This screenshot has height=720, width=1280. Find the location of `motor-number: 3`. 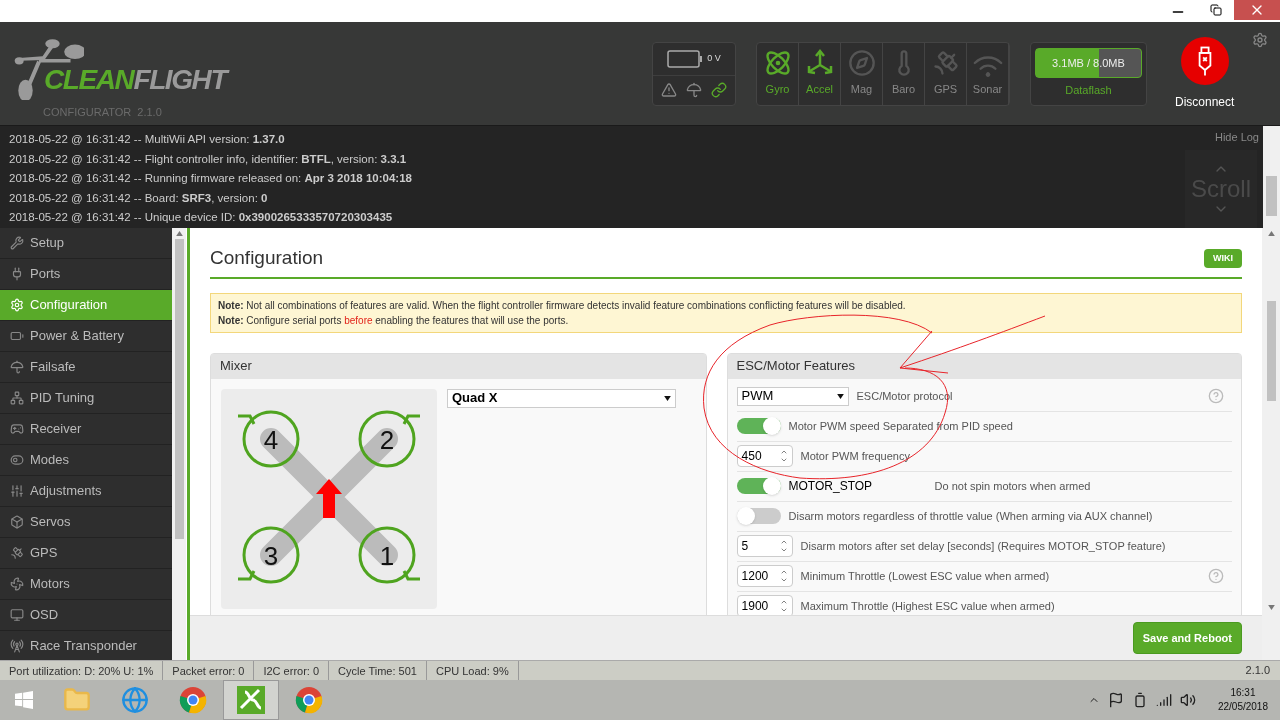

motor-number: 3 is located at coordinates (271, 555).